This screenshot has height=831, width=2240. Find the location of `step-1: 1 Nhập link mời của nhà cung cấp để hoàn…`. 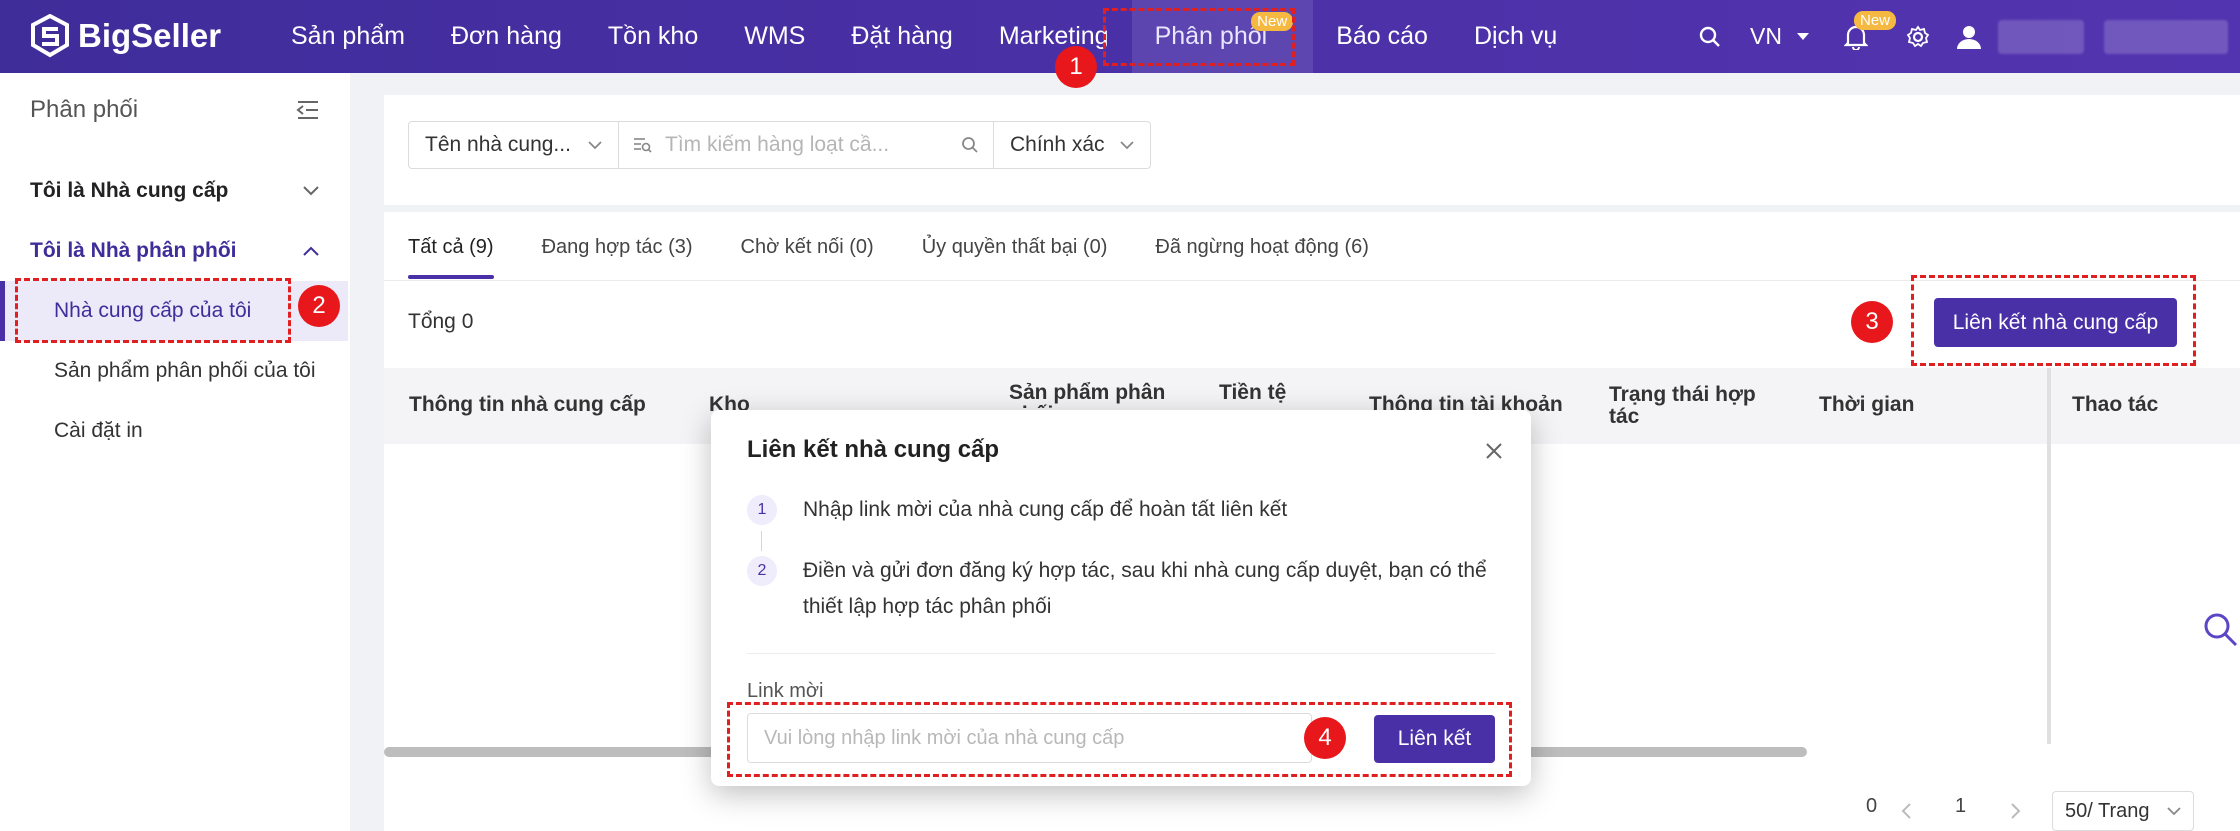

step-1: 1 Nhập link mời của nhà cung cấp để hoàn… is located at coordinates (1017, 511).